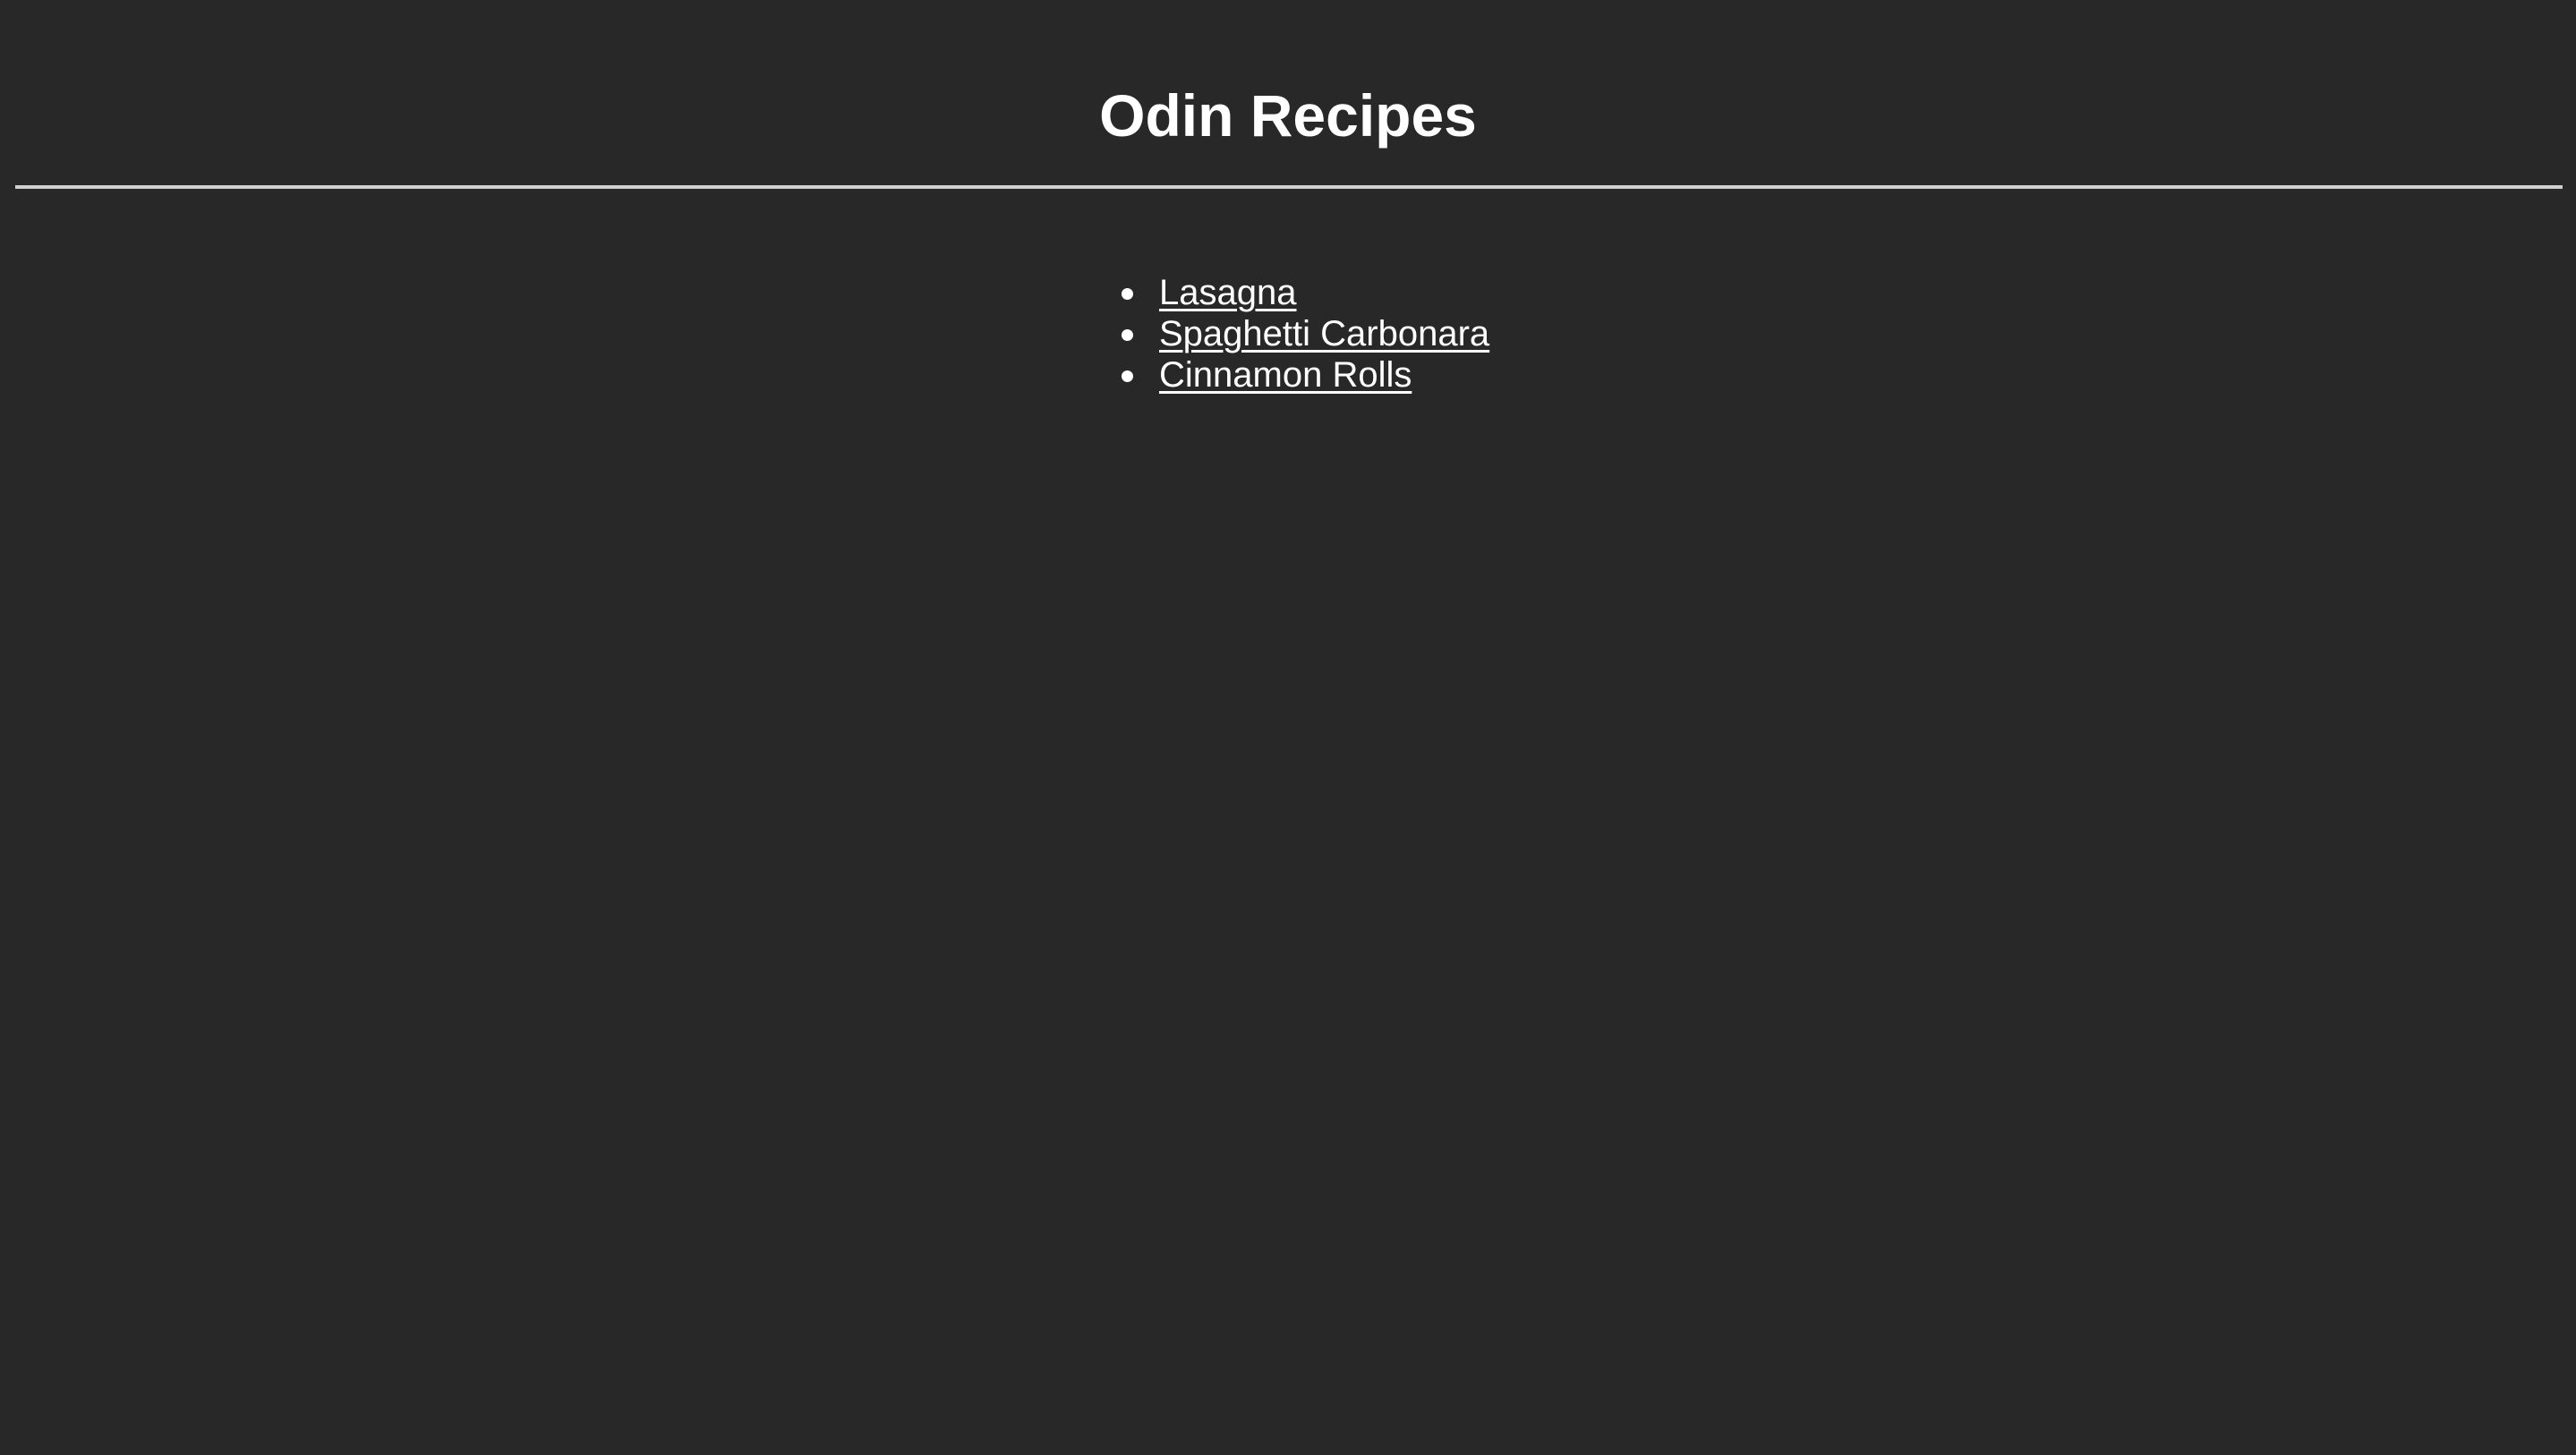 Image resolution: width=2576 pixels, height=1455 pixels. What do you see at coordinates (1288, 116) in the screenshot?
I see `page-title: Odin Recipes` at bounding box center [1288, 116].